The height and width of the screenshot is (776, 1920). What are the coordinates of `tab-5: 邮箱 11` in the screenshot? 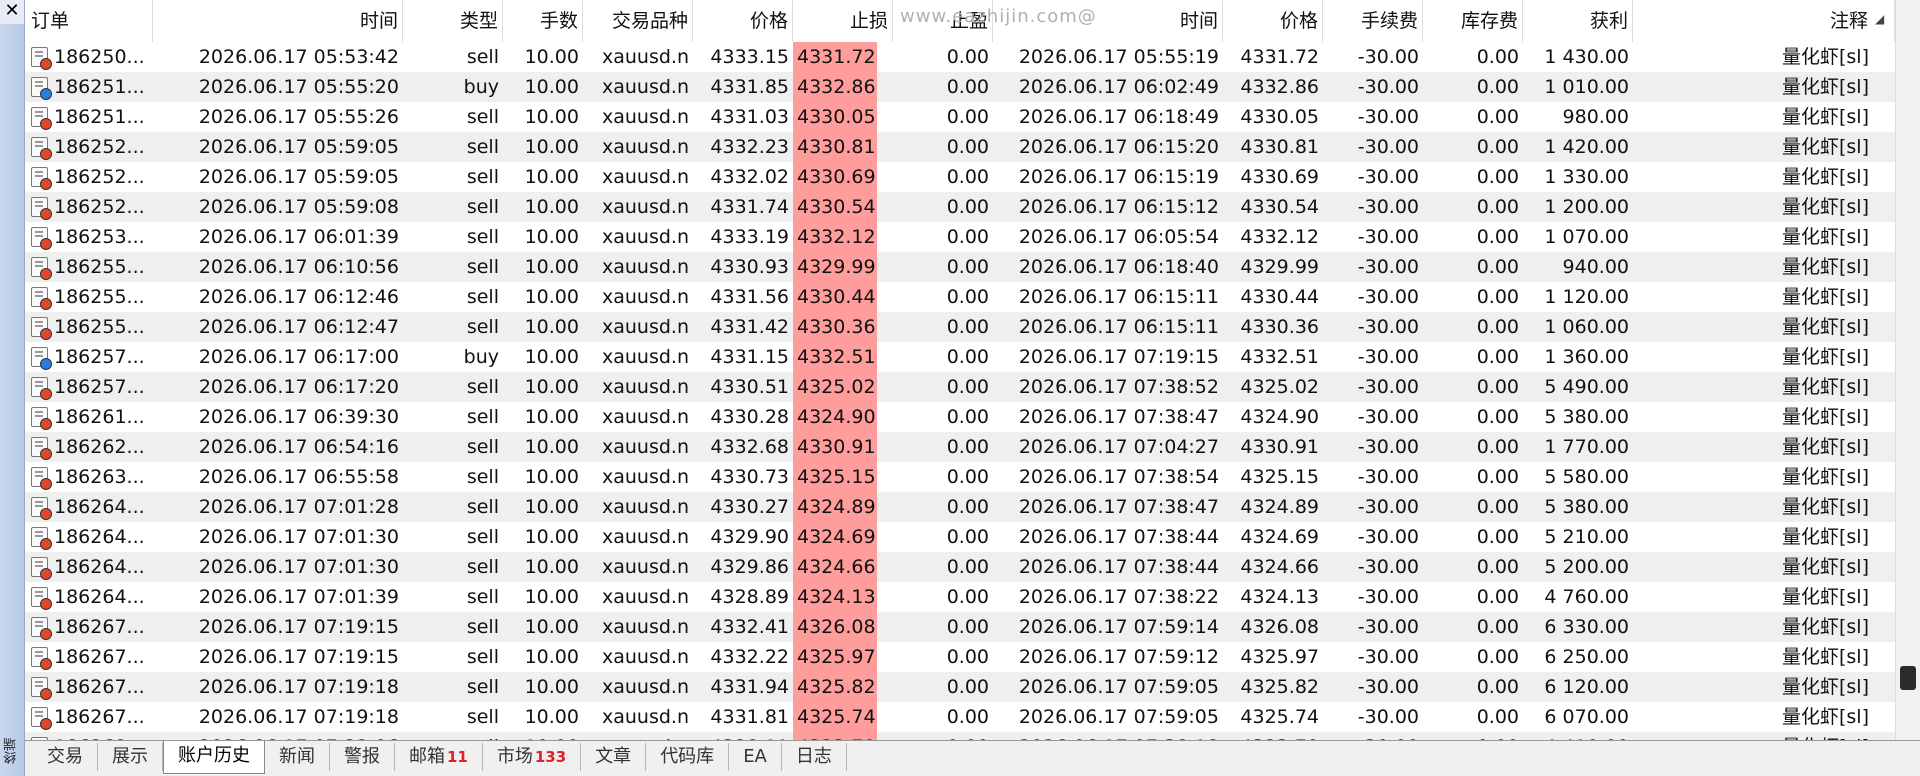 It's located at (439, 757).